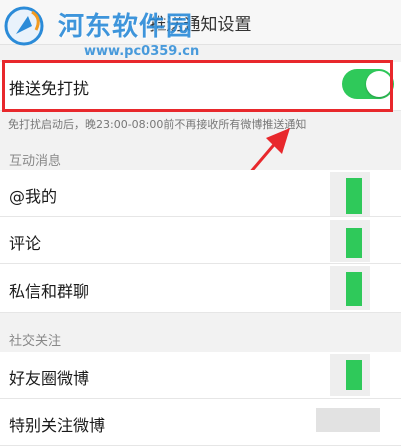 The height and width of the screenshot is (446, 401). Describe the element at coordinates (57, 425) in the screenshot. I see `list-item-label: 特别关注微博` at that location.